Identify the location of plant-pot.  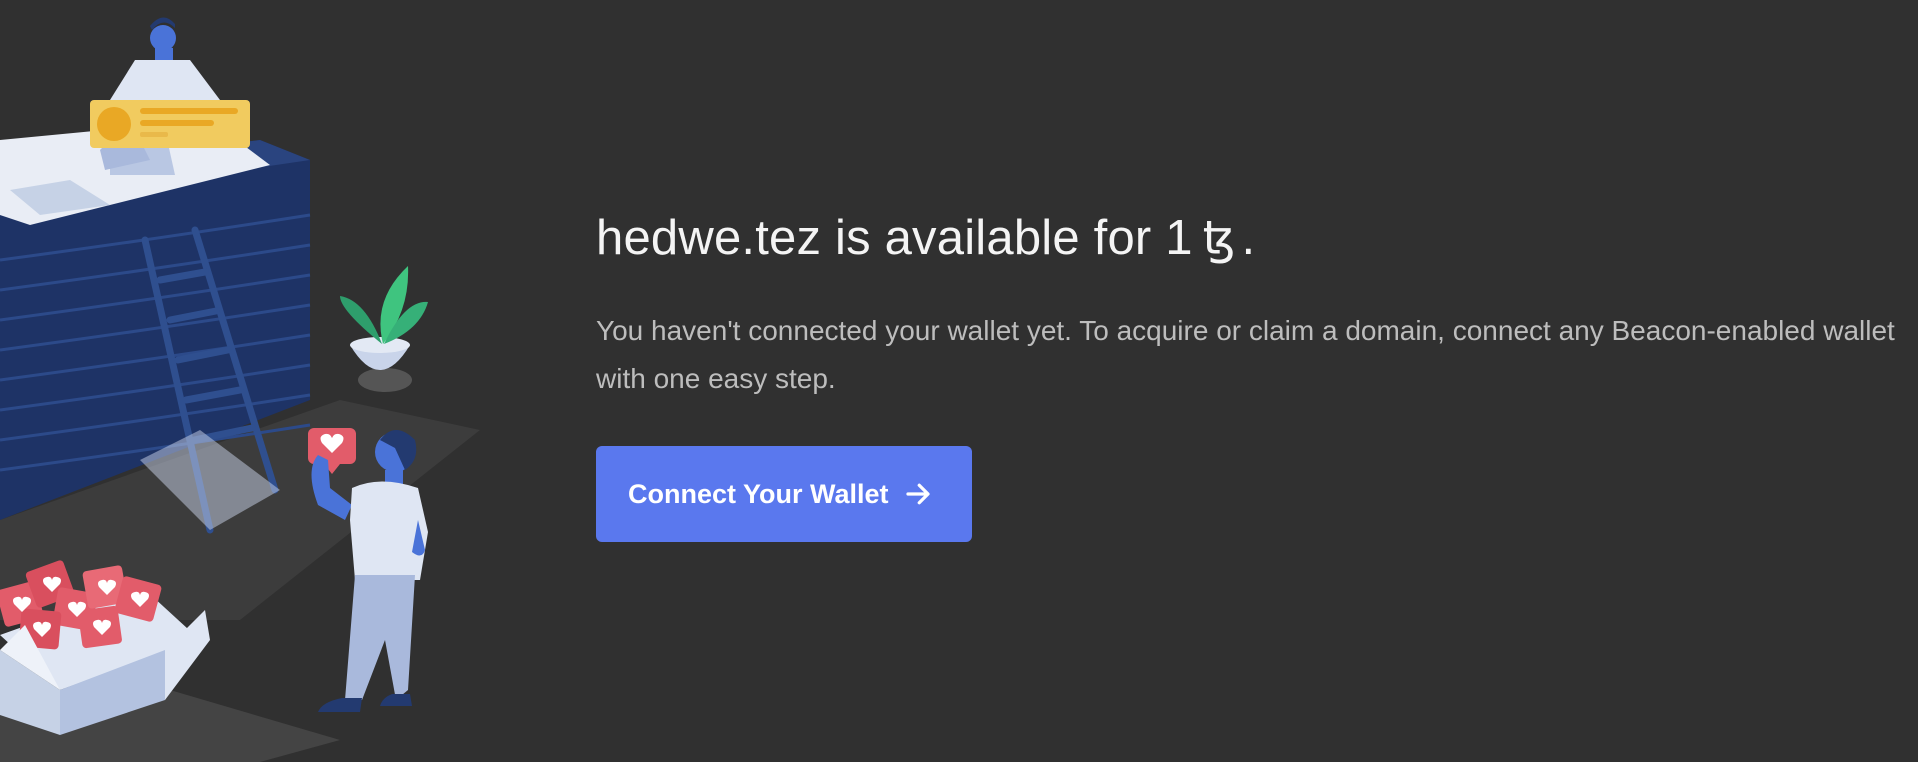
(384, 329).